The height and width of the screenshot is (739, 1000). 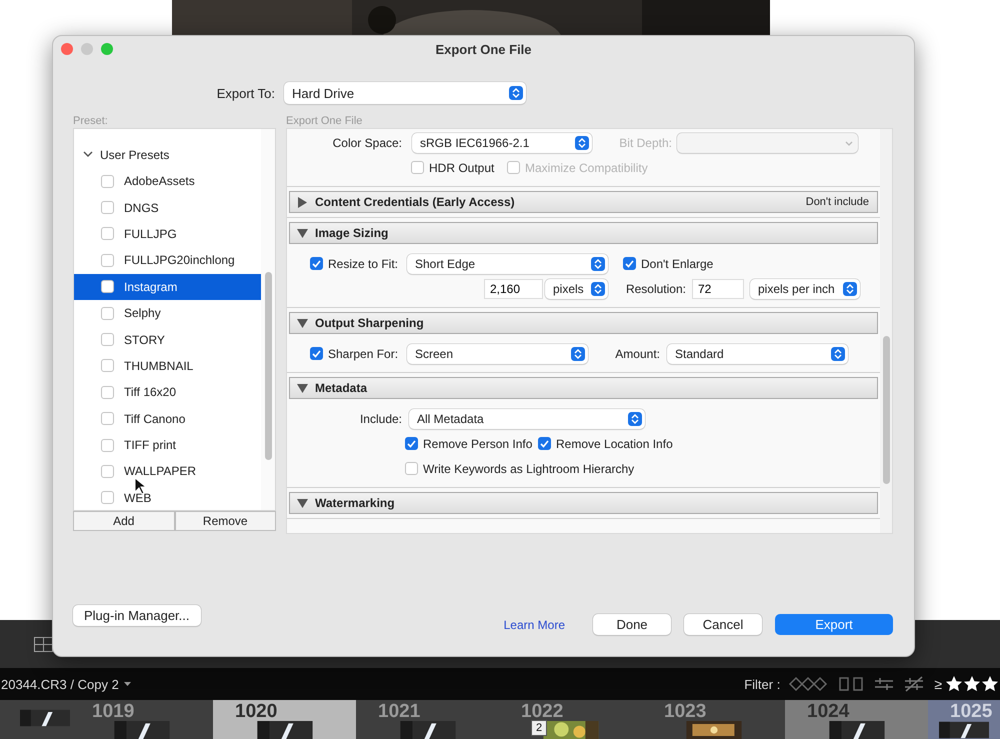 What do you see at coordinates (637, 353) in the screenshot?
I see `field-label: Amount:` at bounding box center [637, 353].